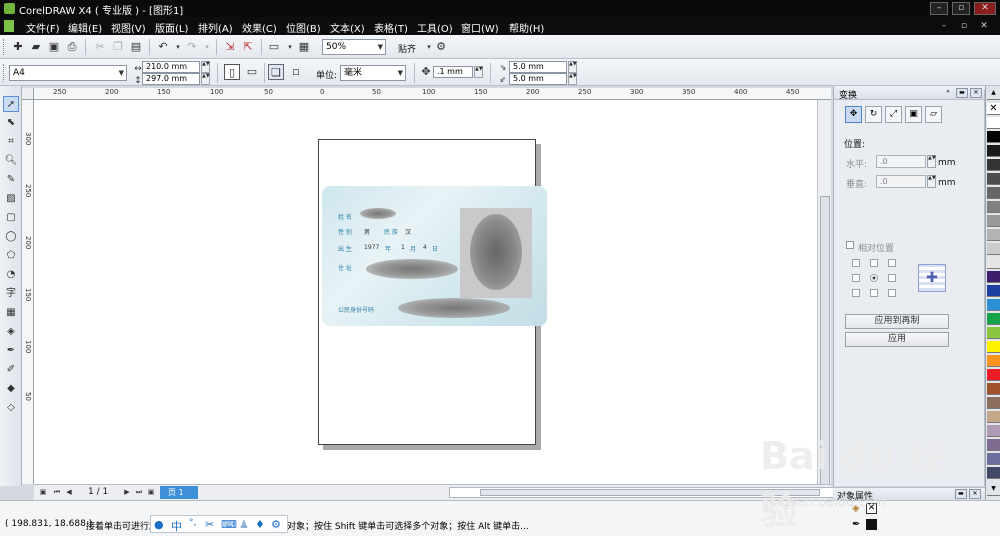 The image size is (1000, 536). What do you see at coordinates (171, 27) in the screenshot?
I see `menu-layout: 版面(L)` at bounding box center [171, 27].